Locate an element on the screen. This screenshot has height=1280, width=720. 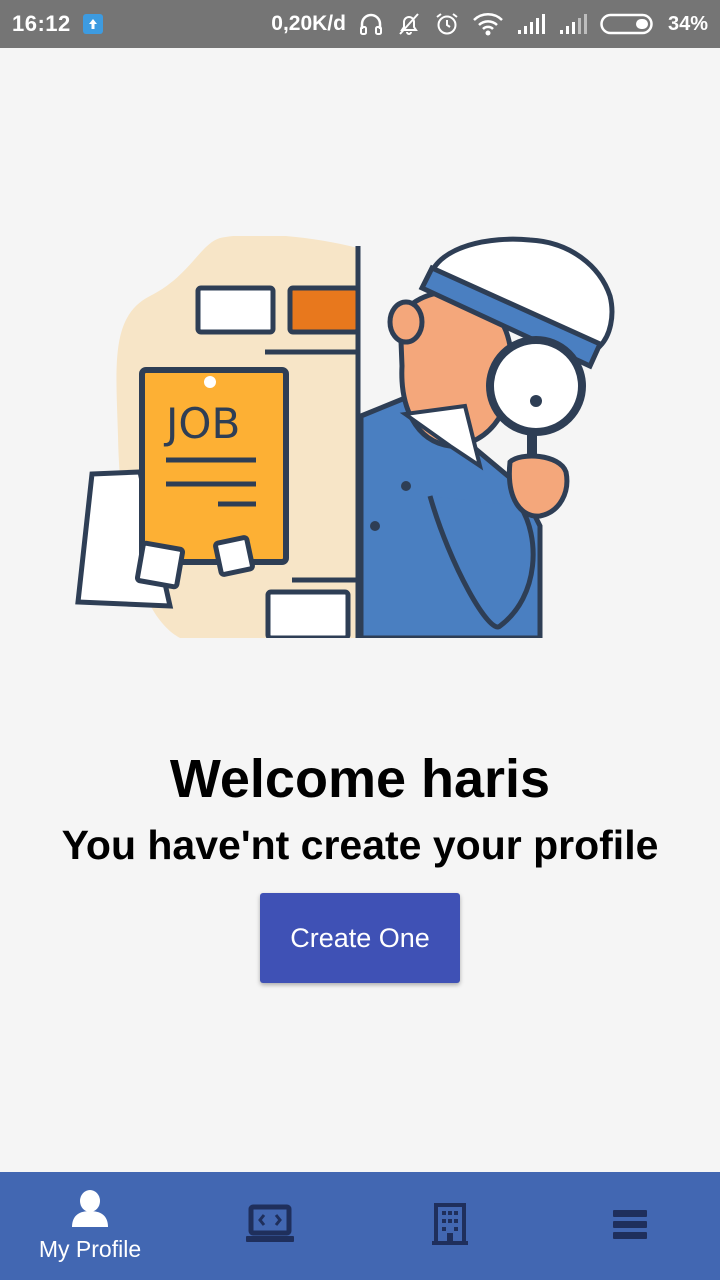
battery-icon is located at coordinates (628, 24).